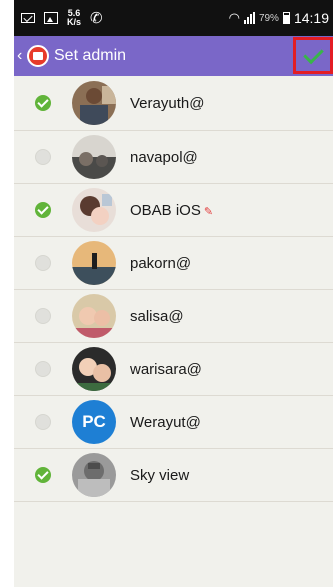  What do you see at coordinates (311, 18) in the screenshot?
I see `clock: 14:19` at bounding box center [311, 18].